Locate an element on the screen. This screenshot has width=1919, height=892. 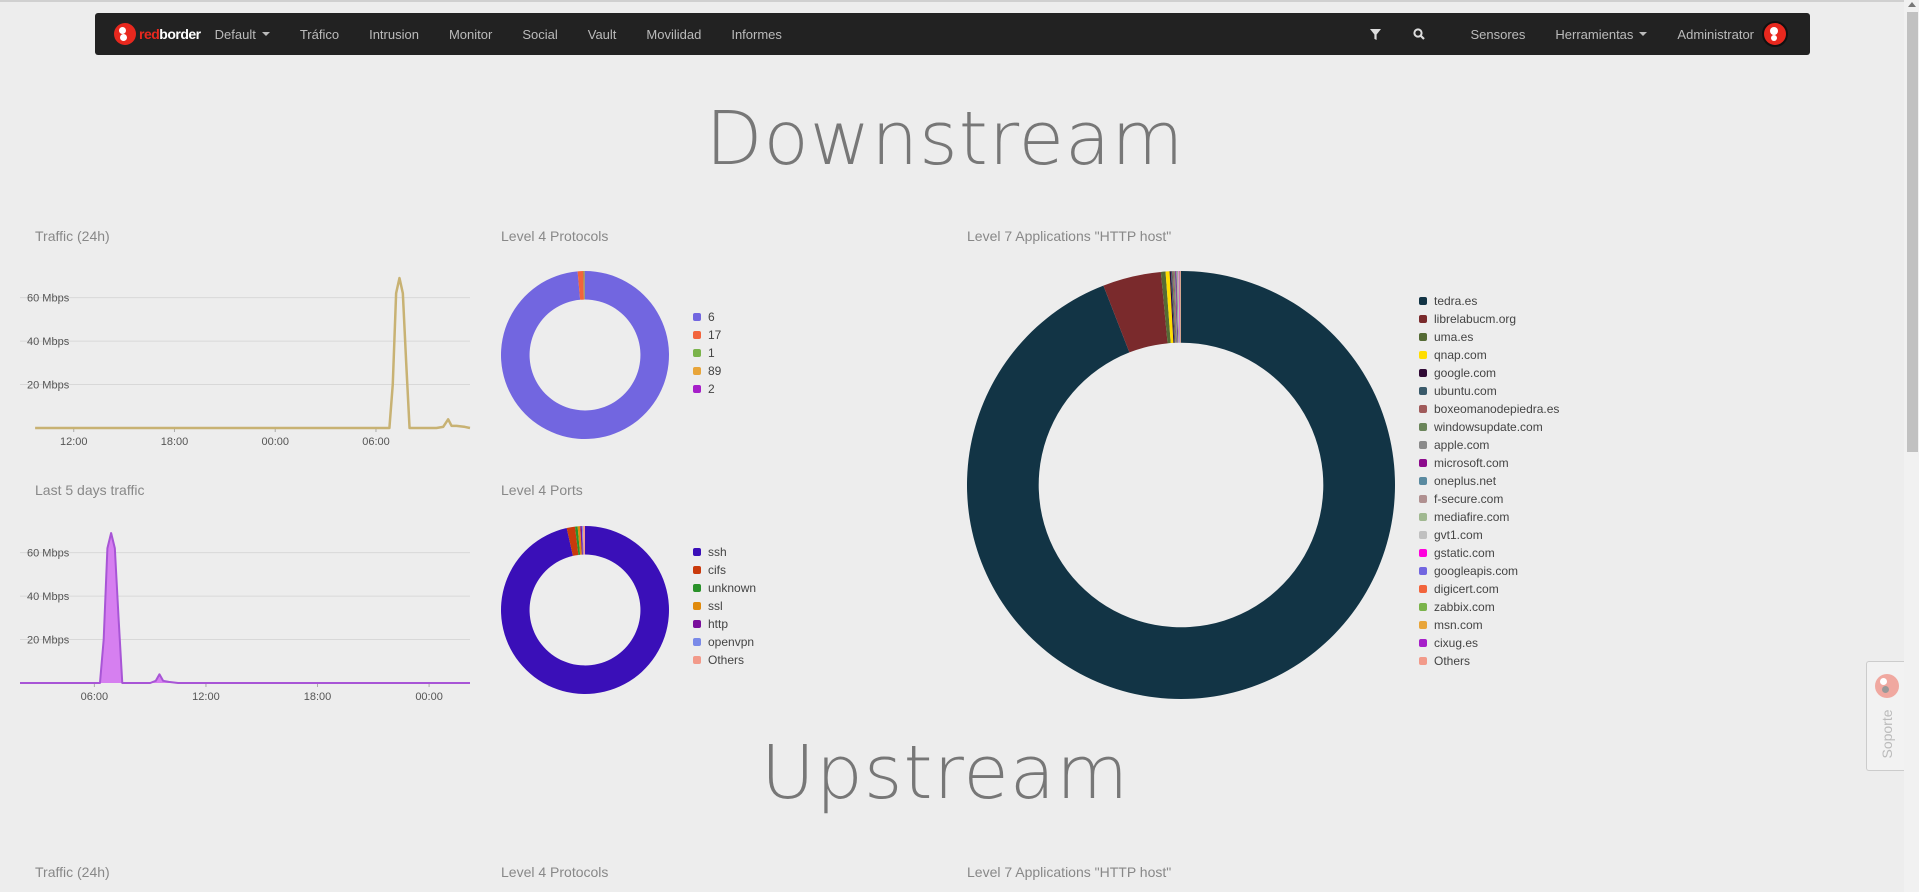
nav-sensores: Sensores is located at coordinates (1497, 34).